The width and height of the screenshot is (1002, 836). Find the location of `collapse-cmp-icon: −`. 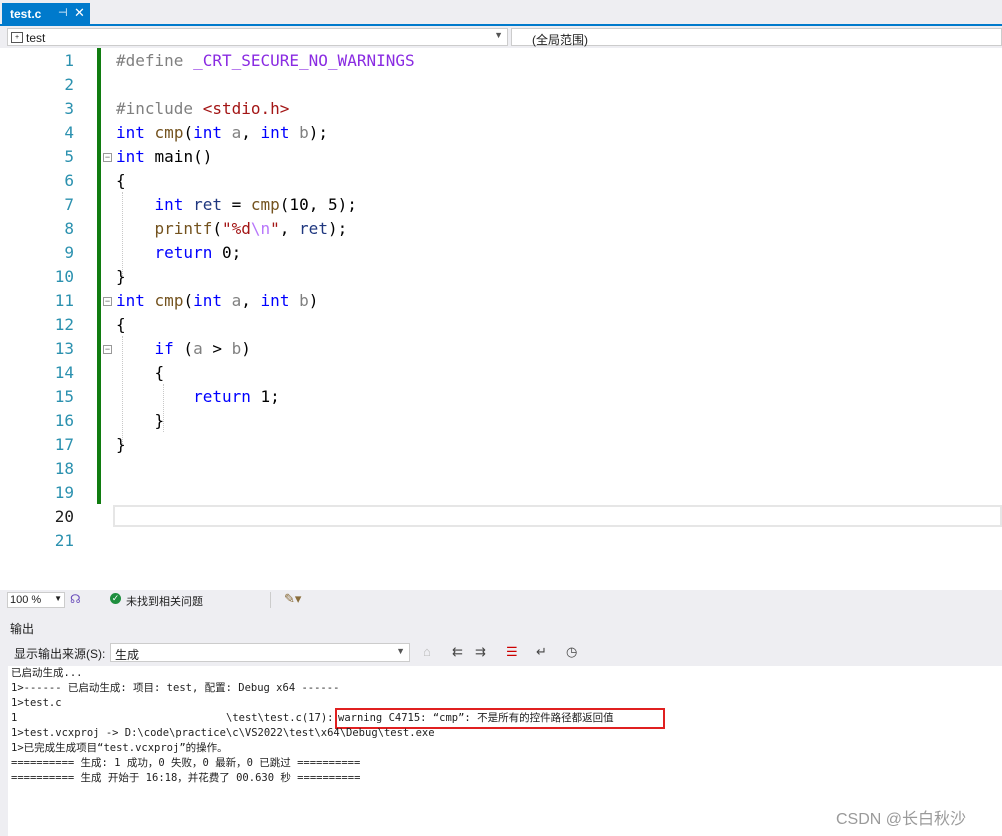

collapse-cmp-icon: − is located at coordinates (107, 301).